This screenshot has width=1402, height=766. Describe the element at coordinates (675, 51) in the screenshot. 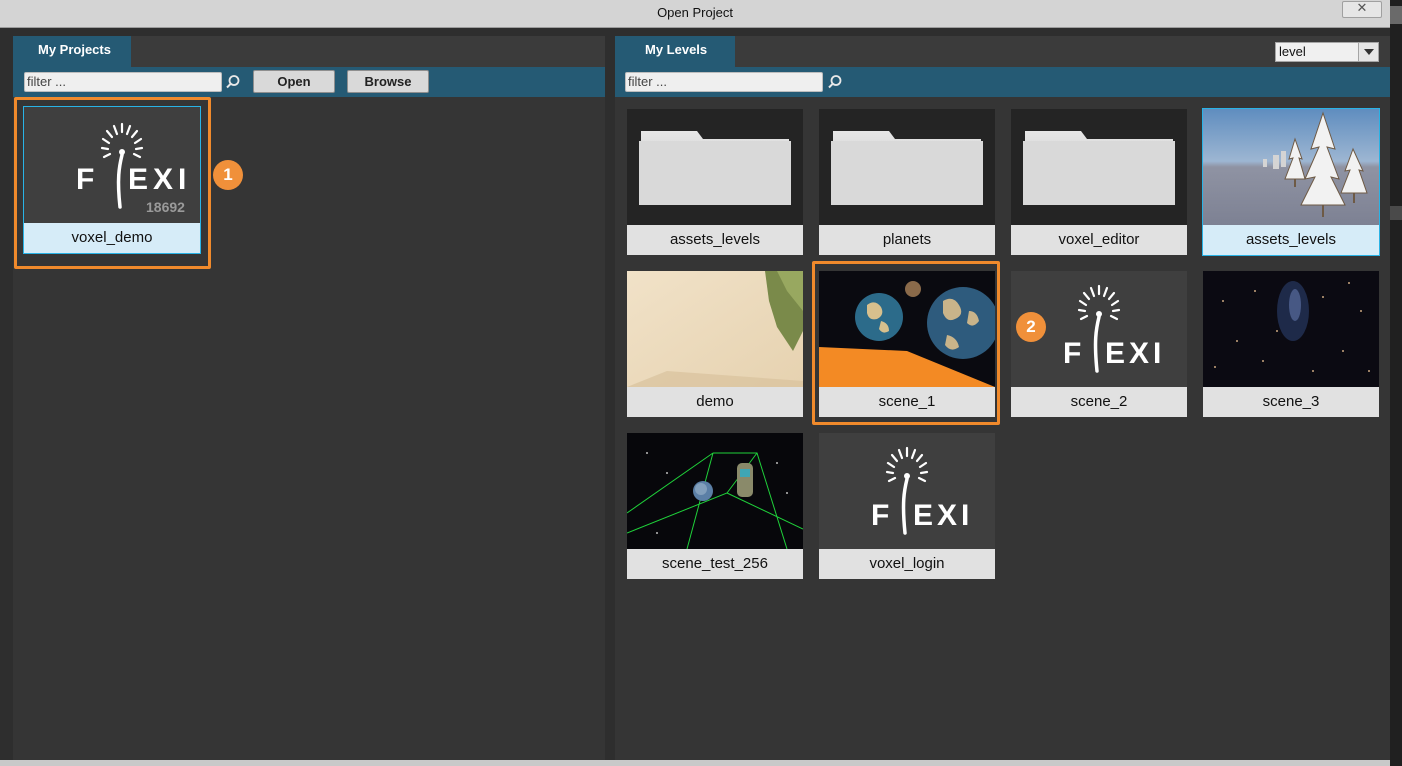

I see `tab-my-levels: My Levels` at that location.